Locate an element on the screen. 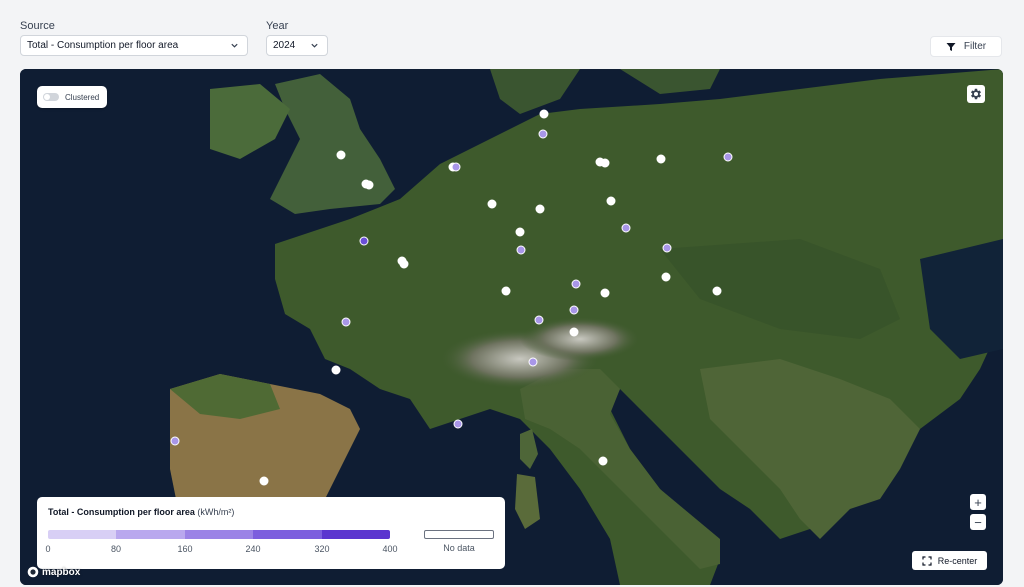  recenter-button: Re-center is located at coordinates (949, 560).